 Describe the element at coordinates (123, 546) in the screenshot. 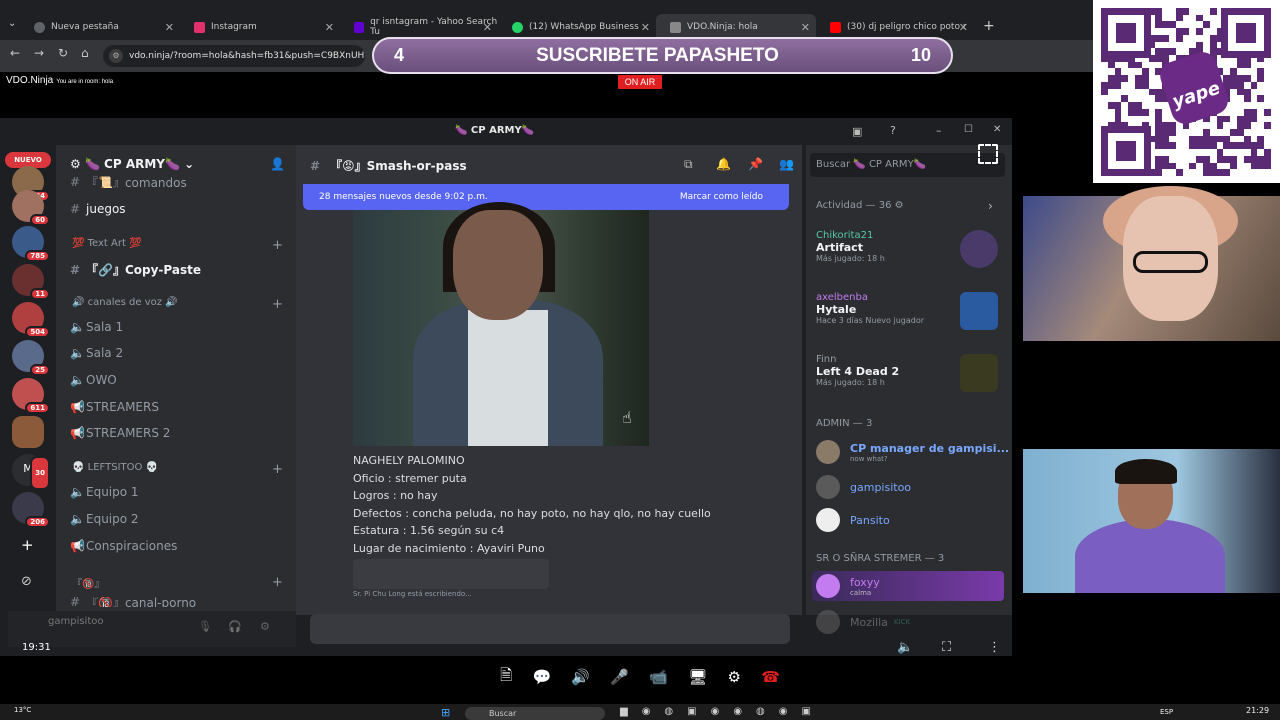

I see `voice-channel: 📢 Conspiraciones` at that location.